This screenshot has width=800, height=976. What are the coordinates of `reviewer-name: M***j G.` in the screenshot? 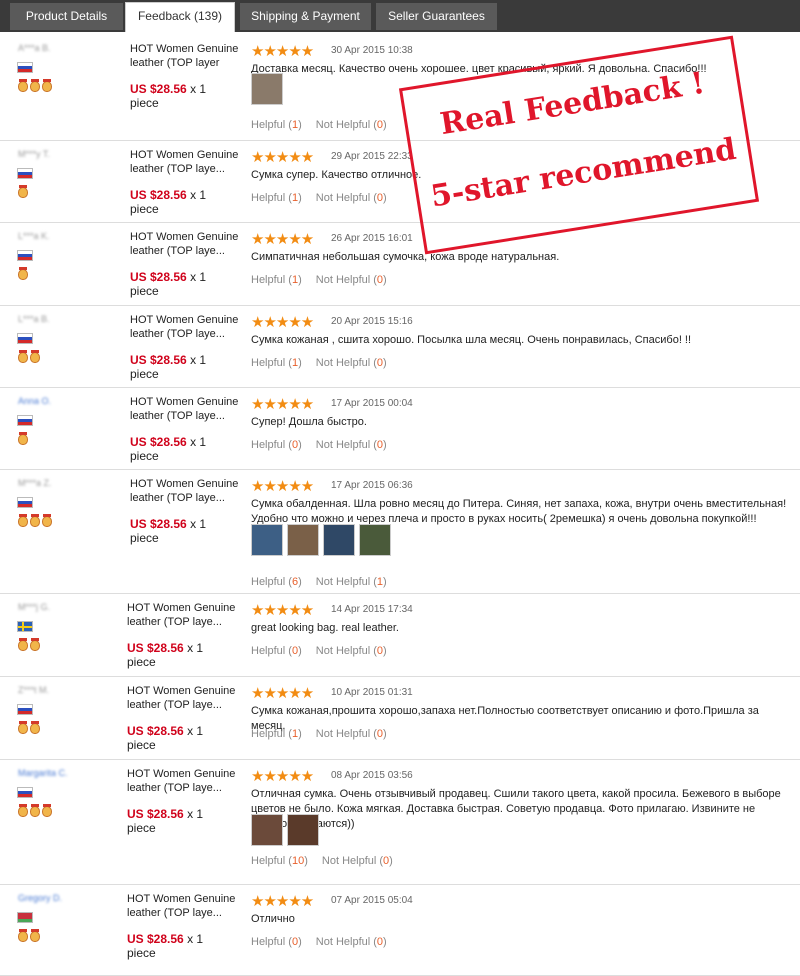 It's located at (34, 607).